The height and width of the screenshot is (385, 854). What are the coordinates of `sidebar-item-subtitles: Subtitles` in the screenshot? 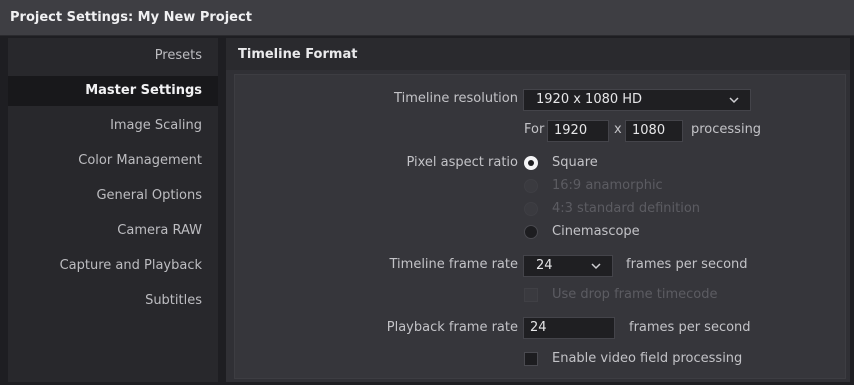 It's located at (113, 301).